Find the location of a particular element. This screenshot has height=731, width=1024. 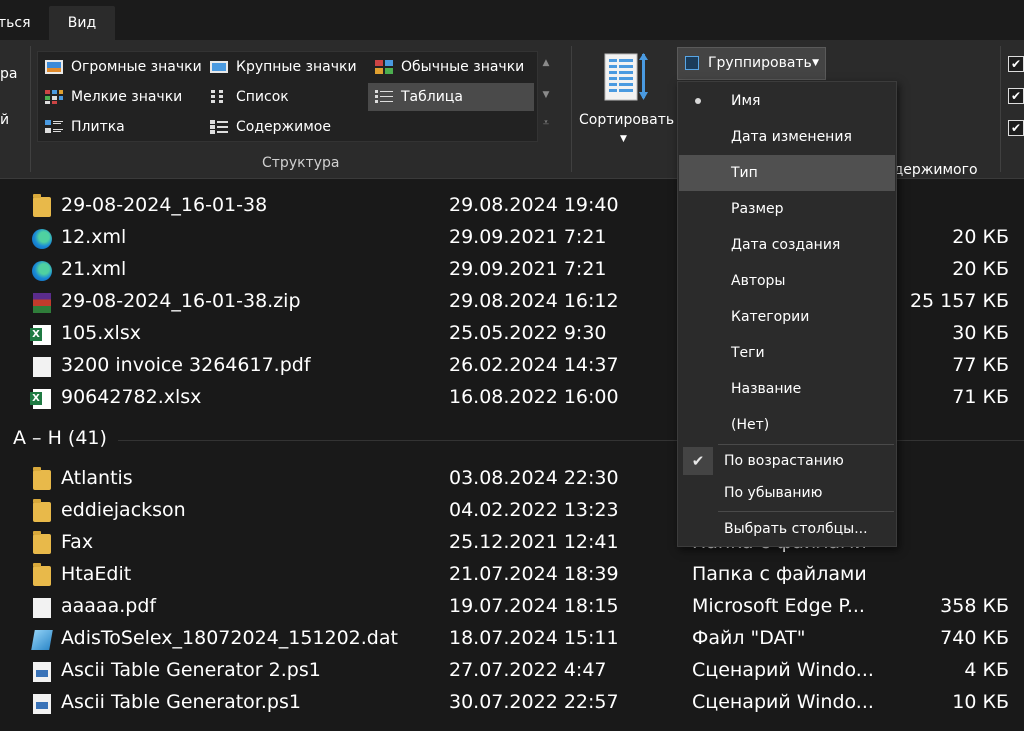

sort-icon is located at coordinates (626, 77).